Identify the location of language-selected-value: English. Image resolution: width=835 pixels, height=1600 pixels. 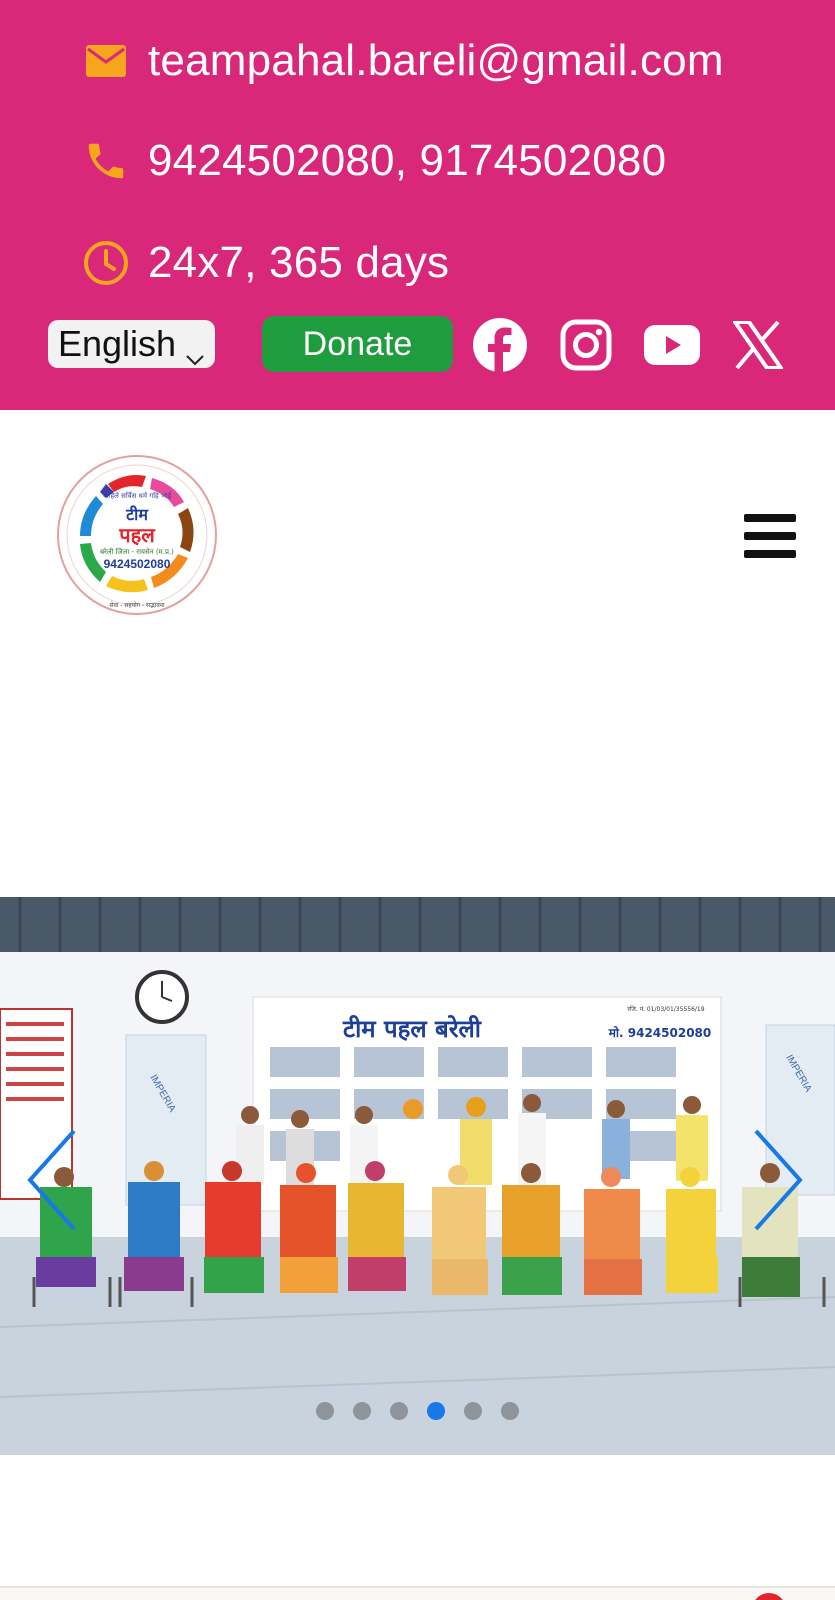
(117, 343).